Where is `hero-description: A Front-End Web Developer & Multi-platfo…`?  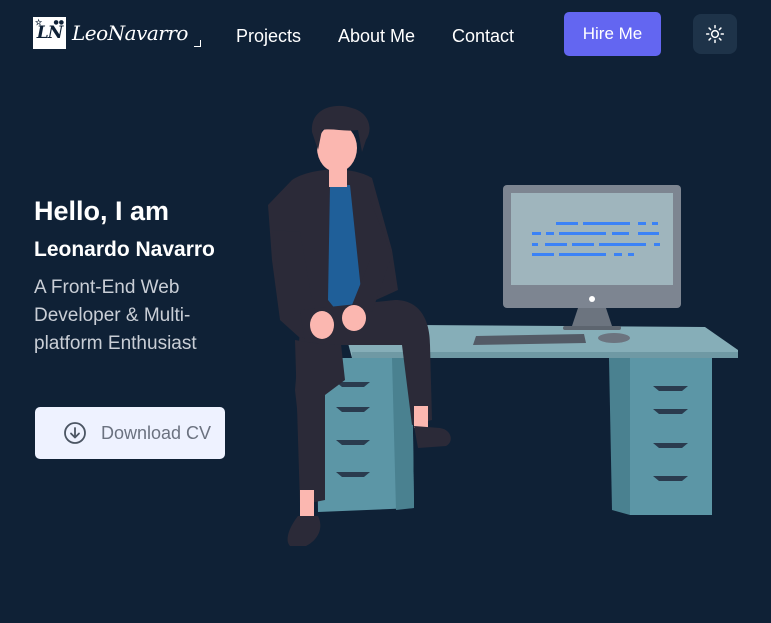 hero-description: A Front-End Web Developer & Multi-platfo… is located at coordinates (115, 315).